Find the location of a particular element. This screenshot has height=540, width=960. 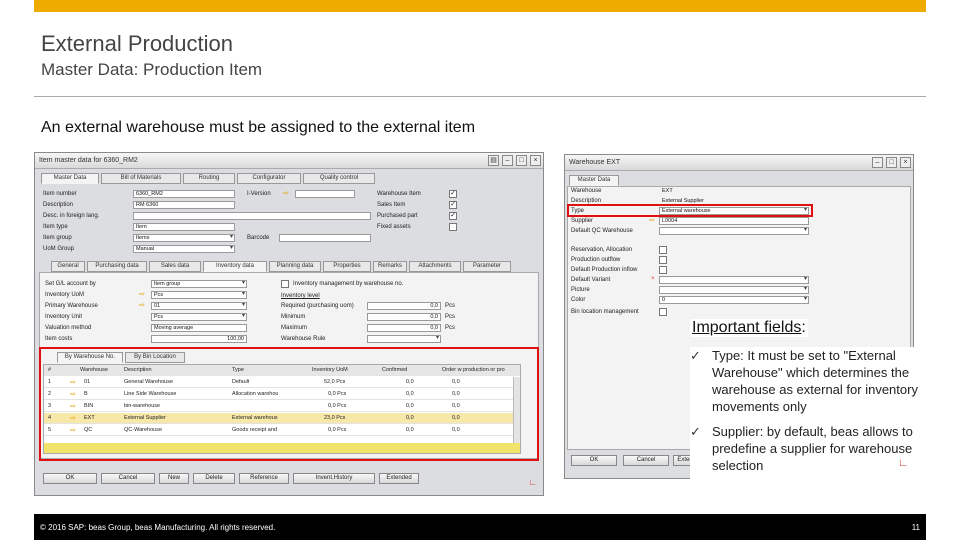

wh-check-label: Default Production inflow is located at coordinates (604, 270).